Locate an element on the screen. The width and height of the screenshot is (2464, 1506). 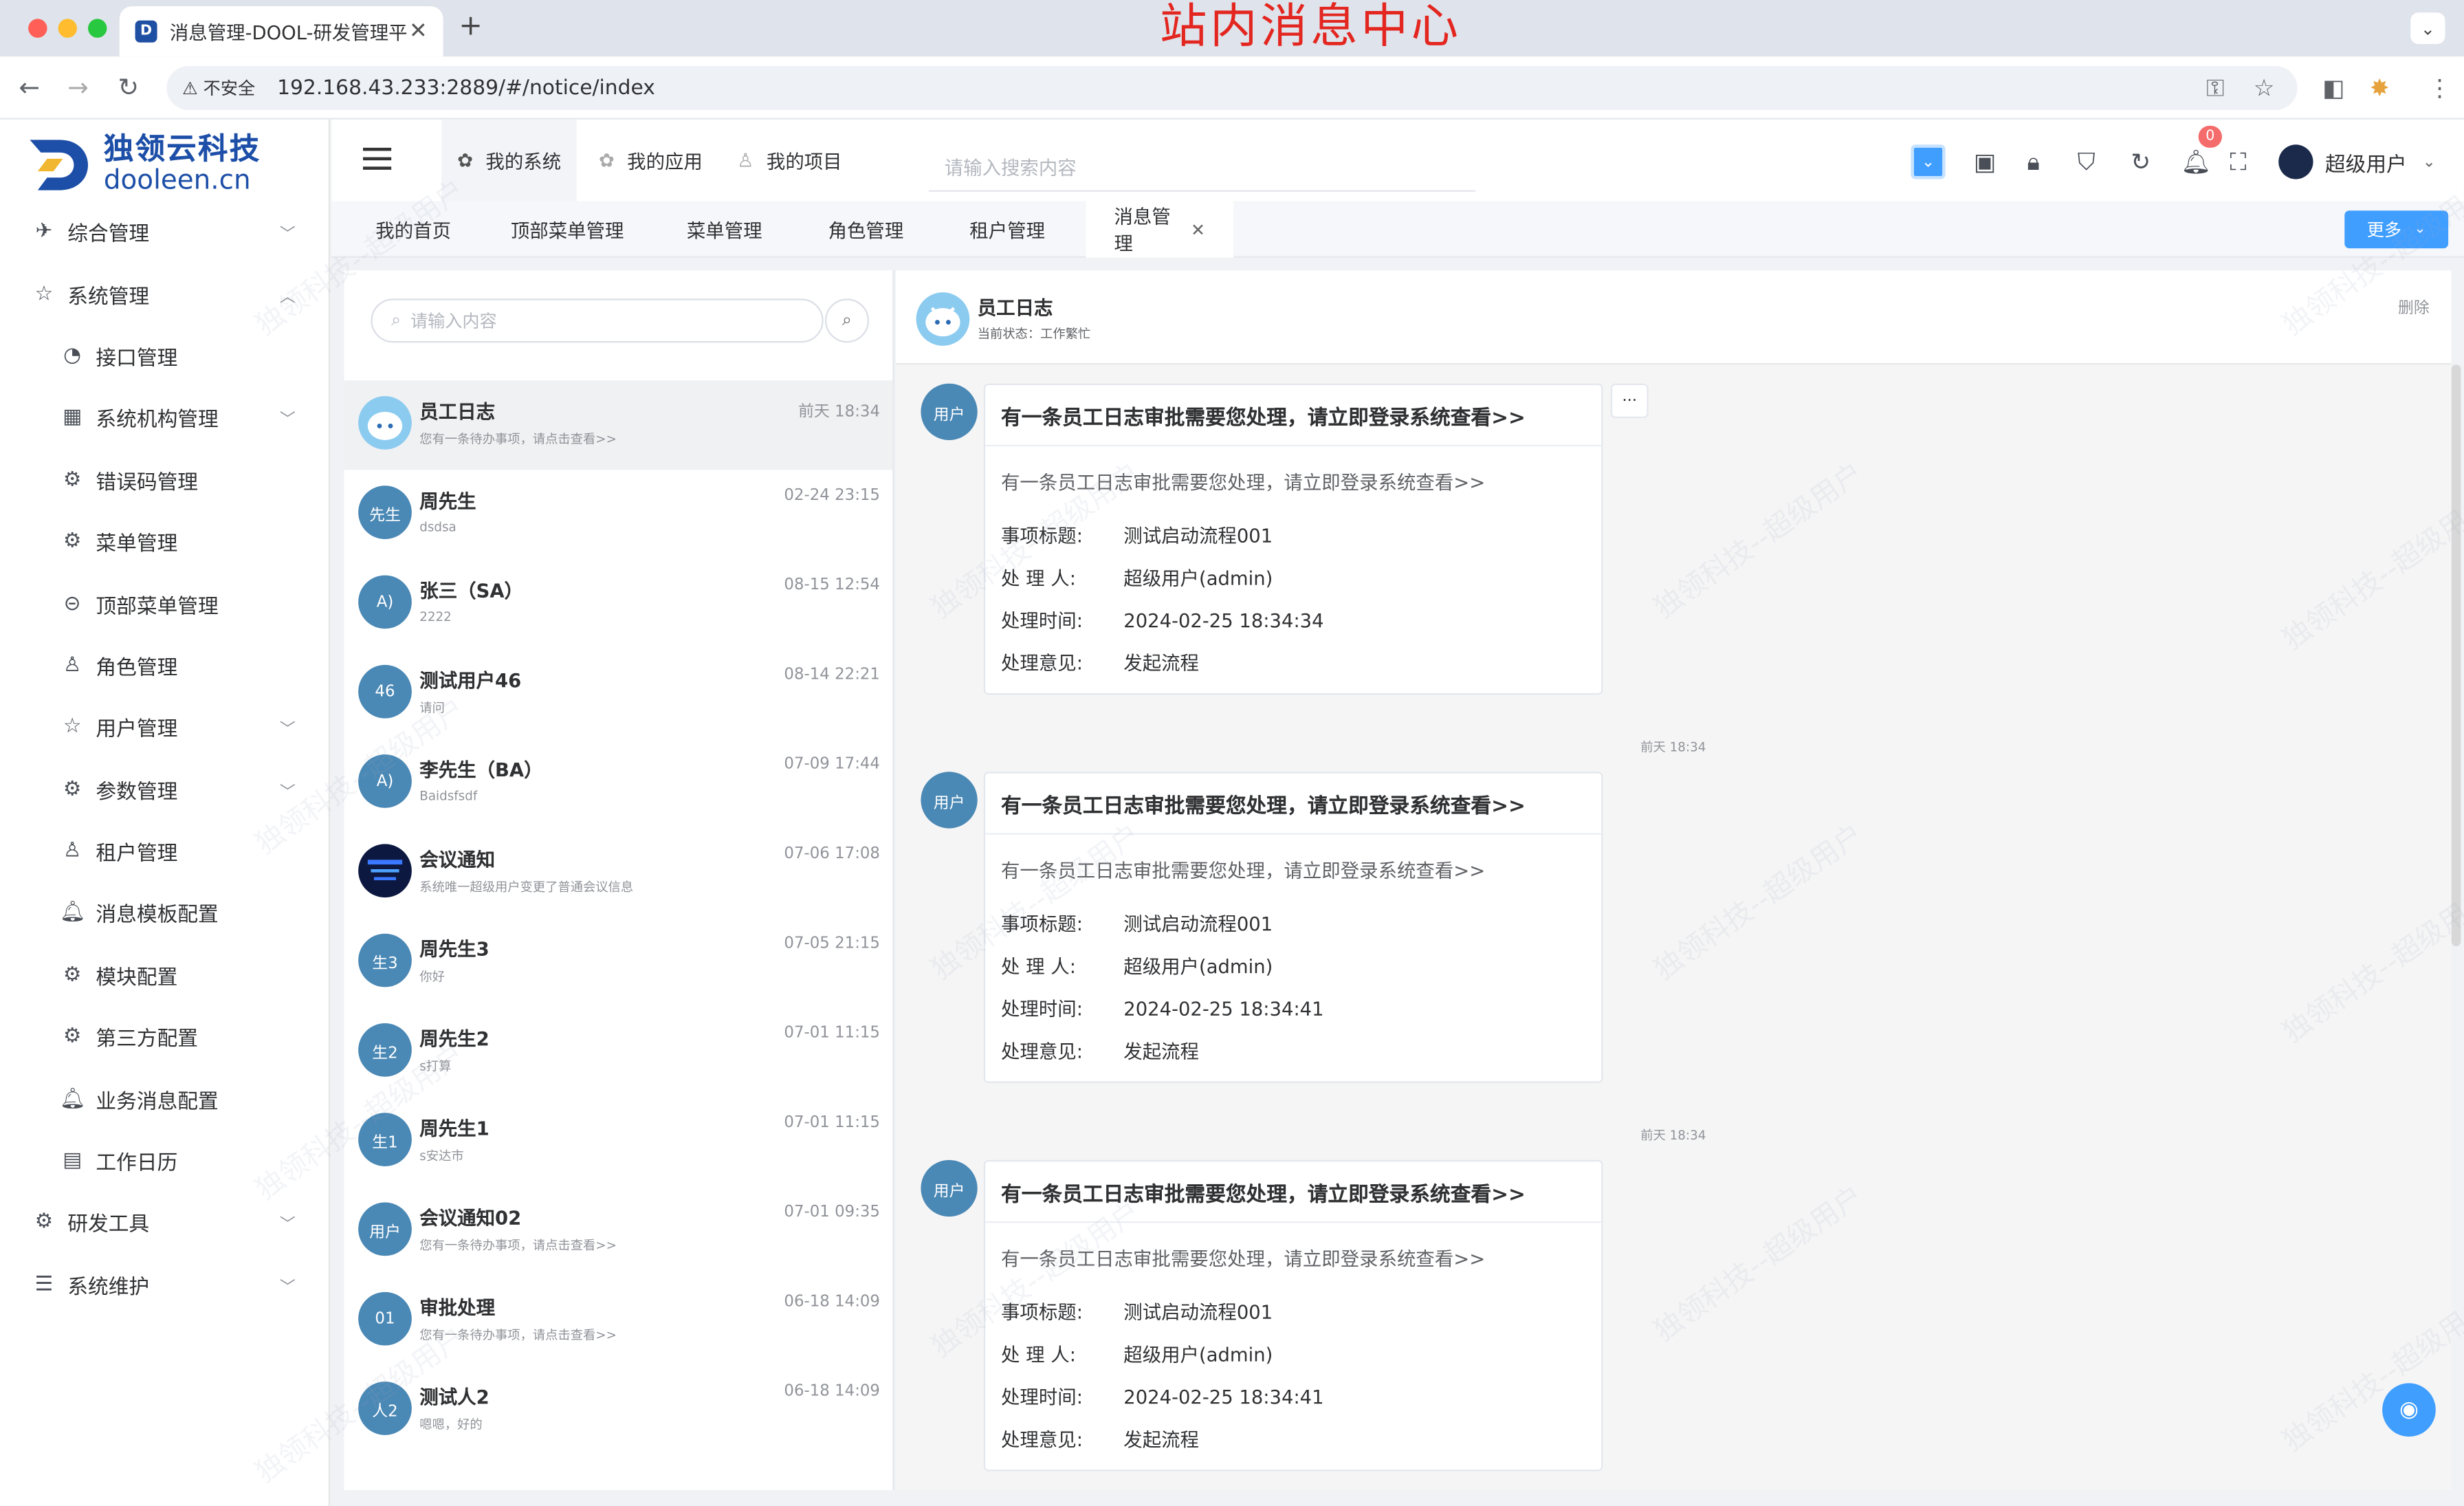
sidebar-item: ⚙ 模块配置 is located at coordinates (165, 975).